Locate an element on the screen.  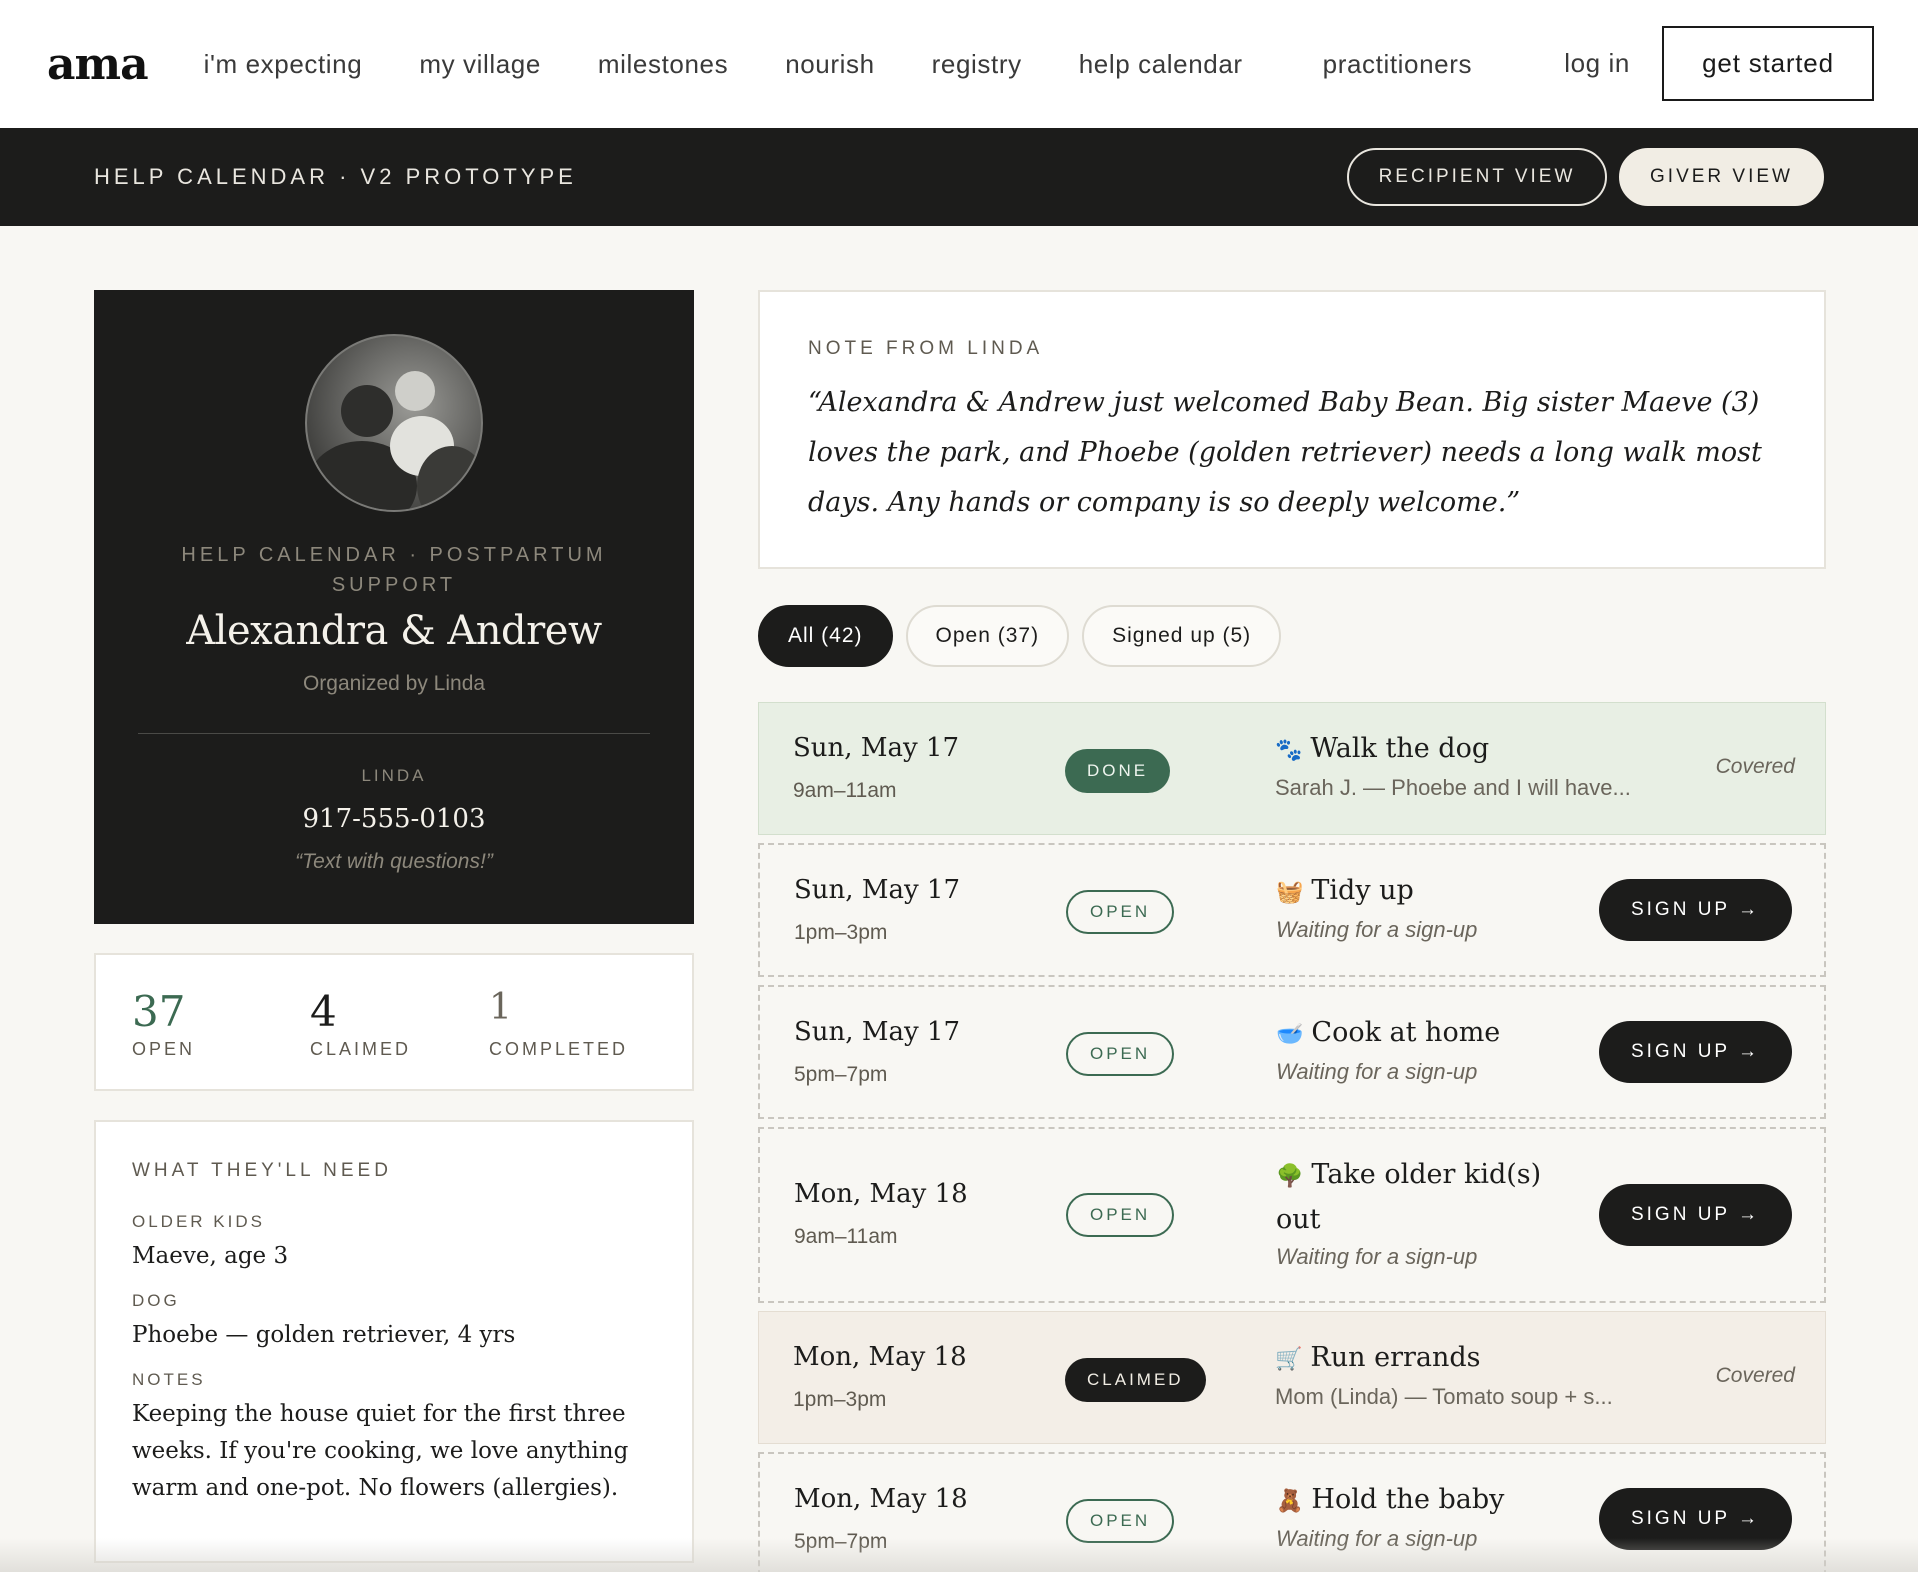
stat-open: 37 OPEN is located at coordinates (163, 1024).